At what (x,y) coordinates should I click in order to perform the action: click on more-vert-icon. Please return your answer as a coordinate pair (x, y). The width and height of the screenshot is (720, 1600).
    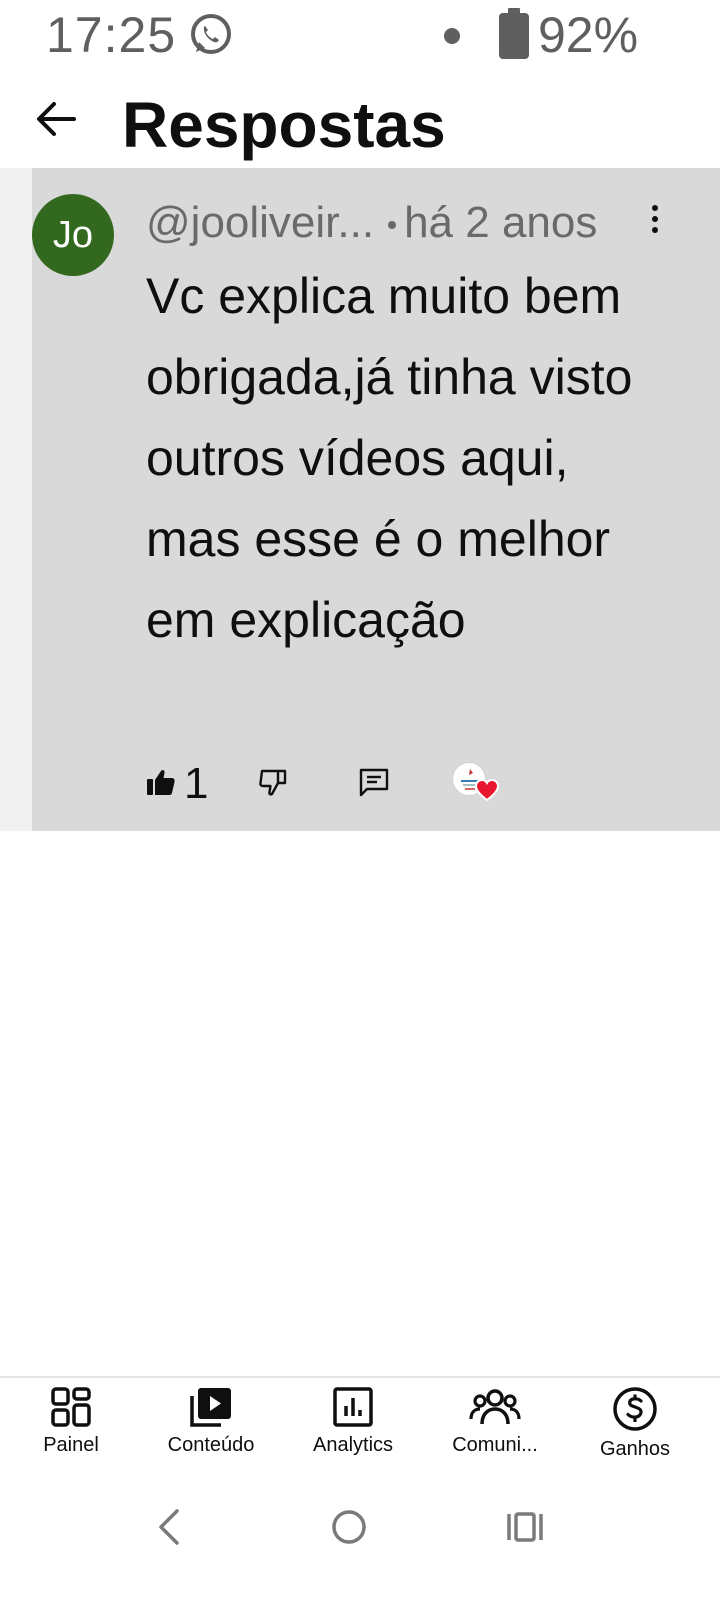
    Looking at the image, I should click on (655, 208).